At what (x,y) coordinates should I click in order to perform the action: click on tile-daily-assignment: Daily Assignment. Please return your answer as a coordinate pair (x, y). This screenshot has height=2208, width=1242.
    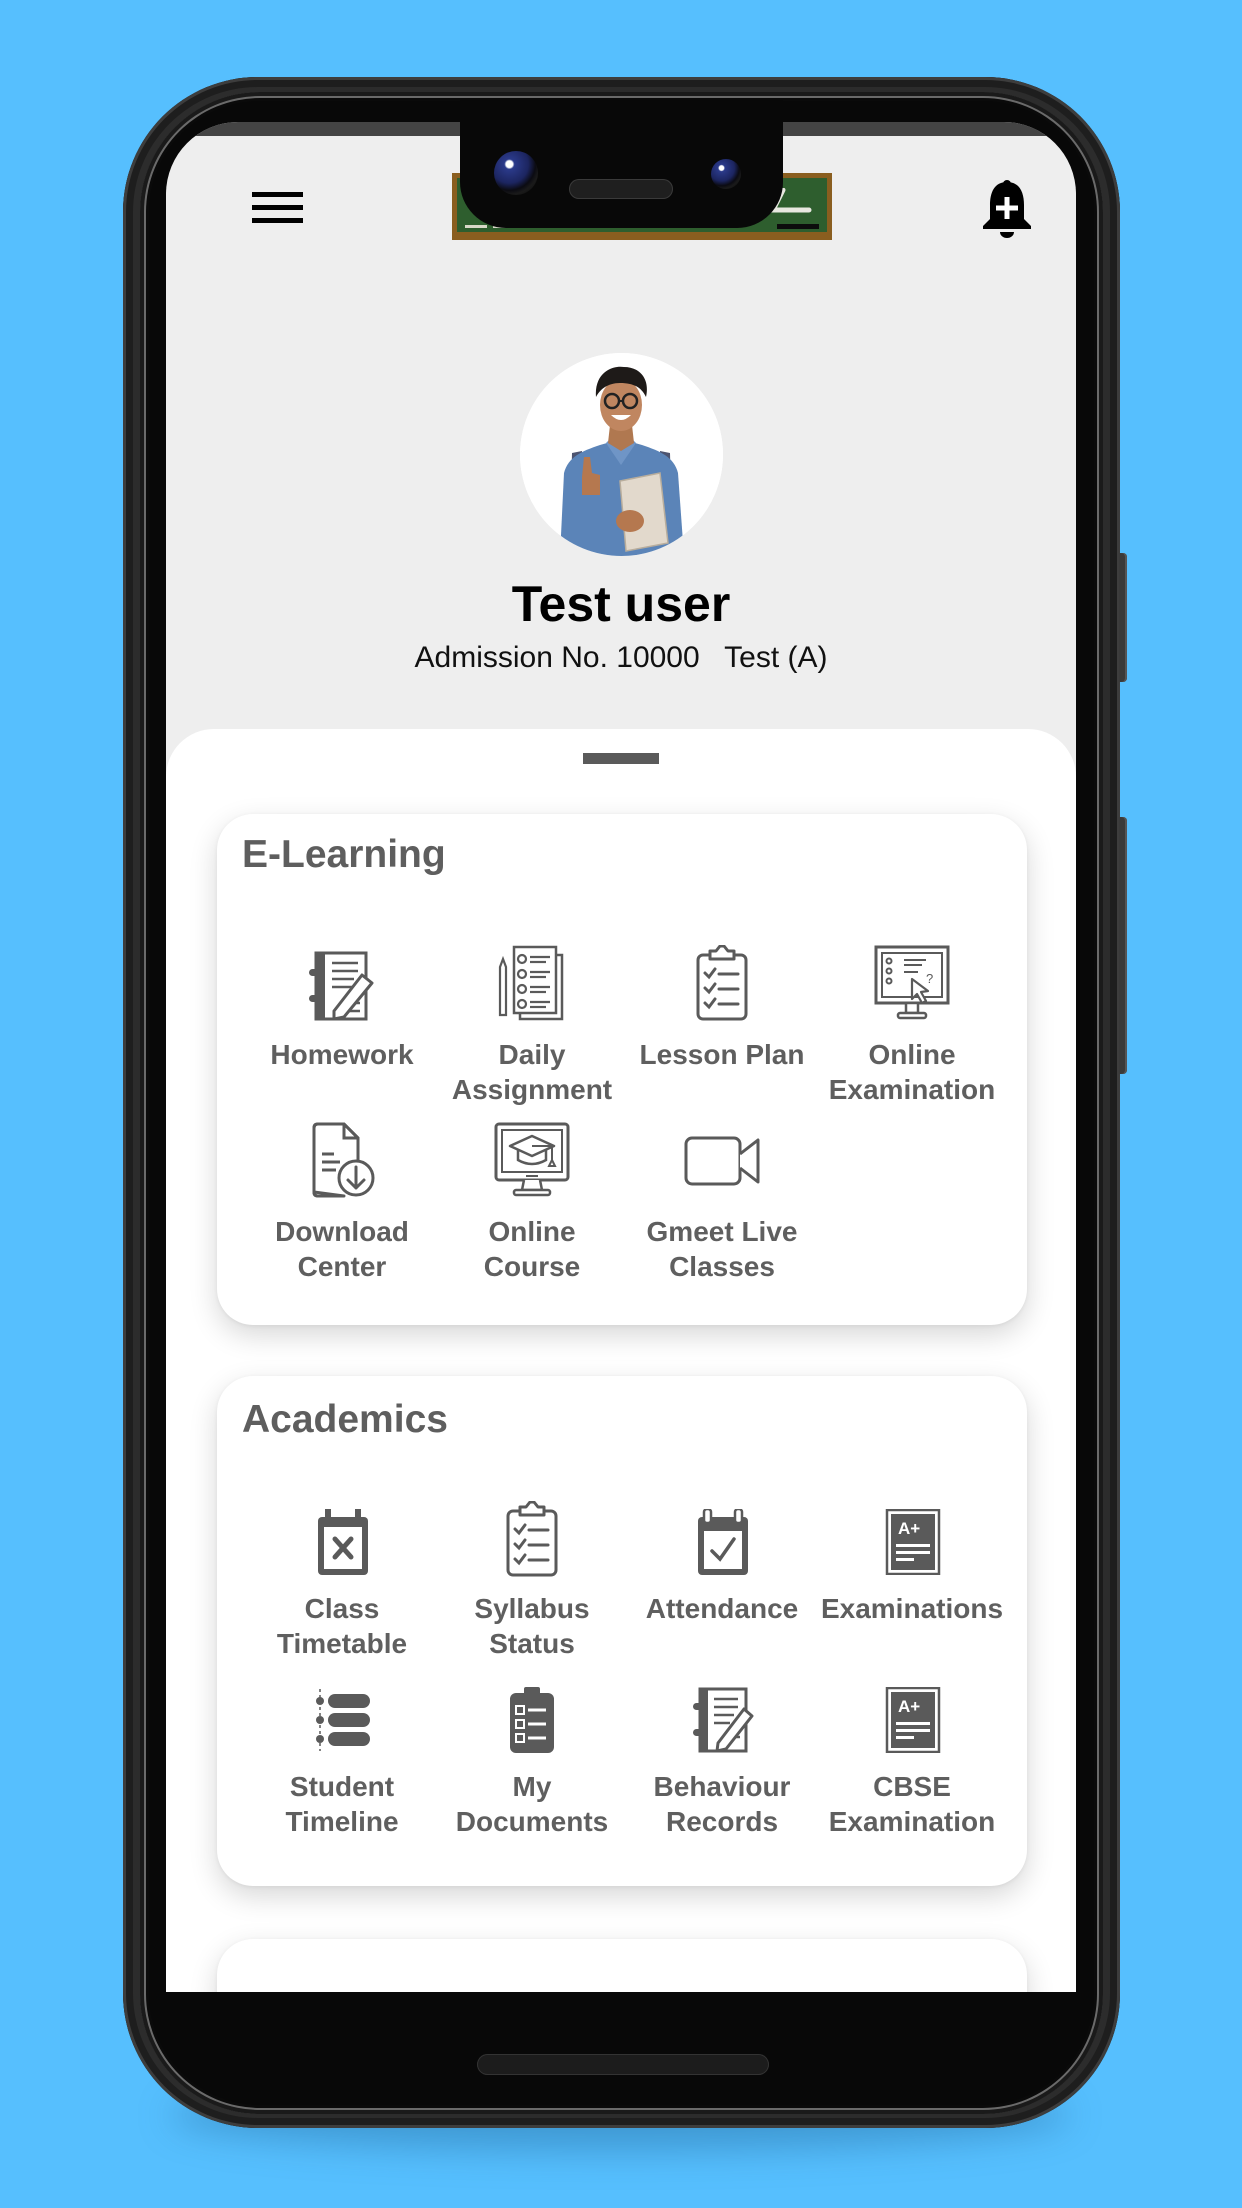
    Looking at the image, I should click on (532, 1026).